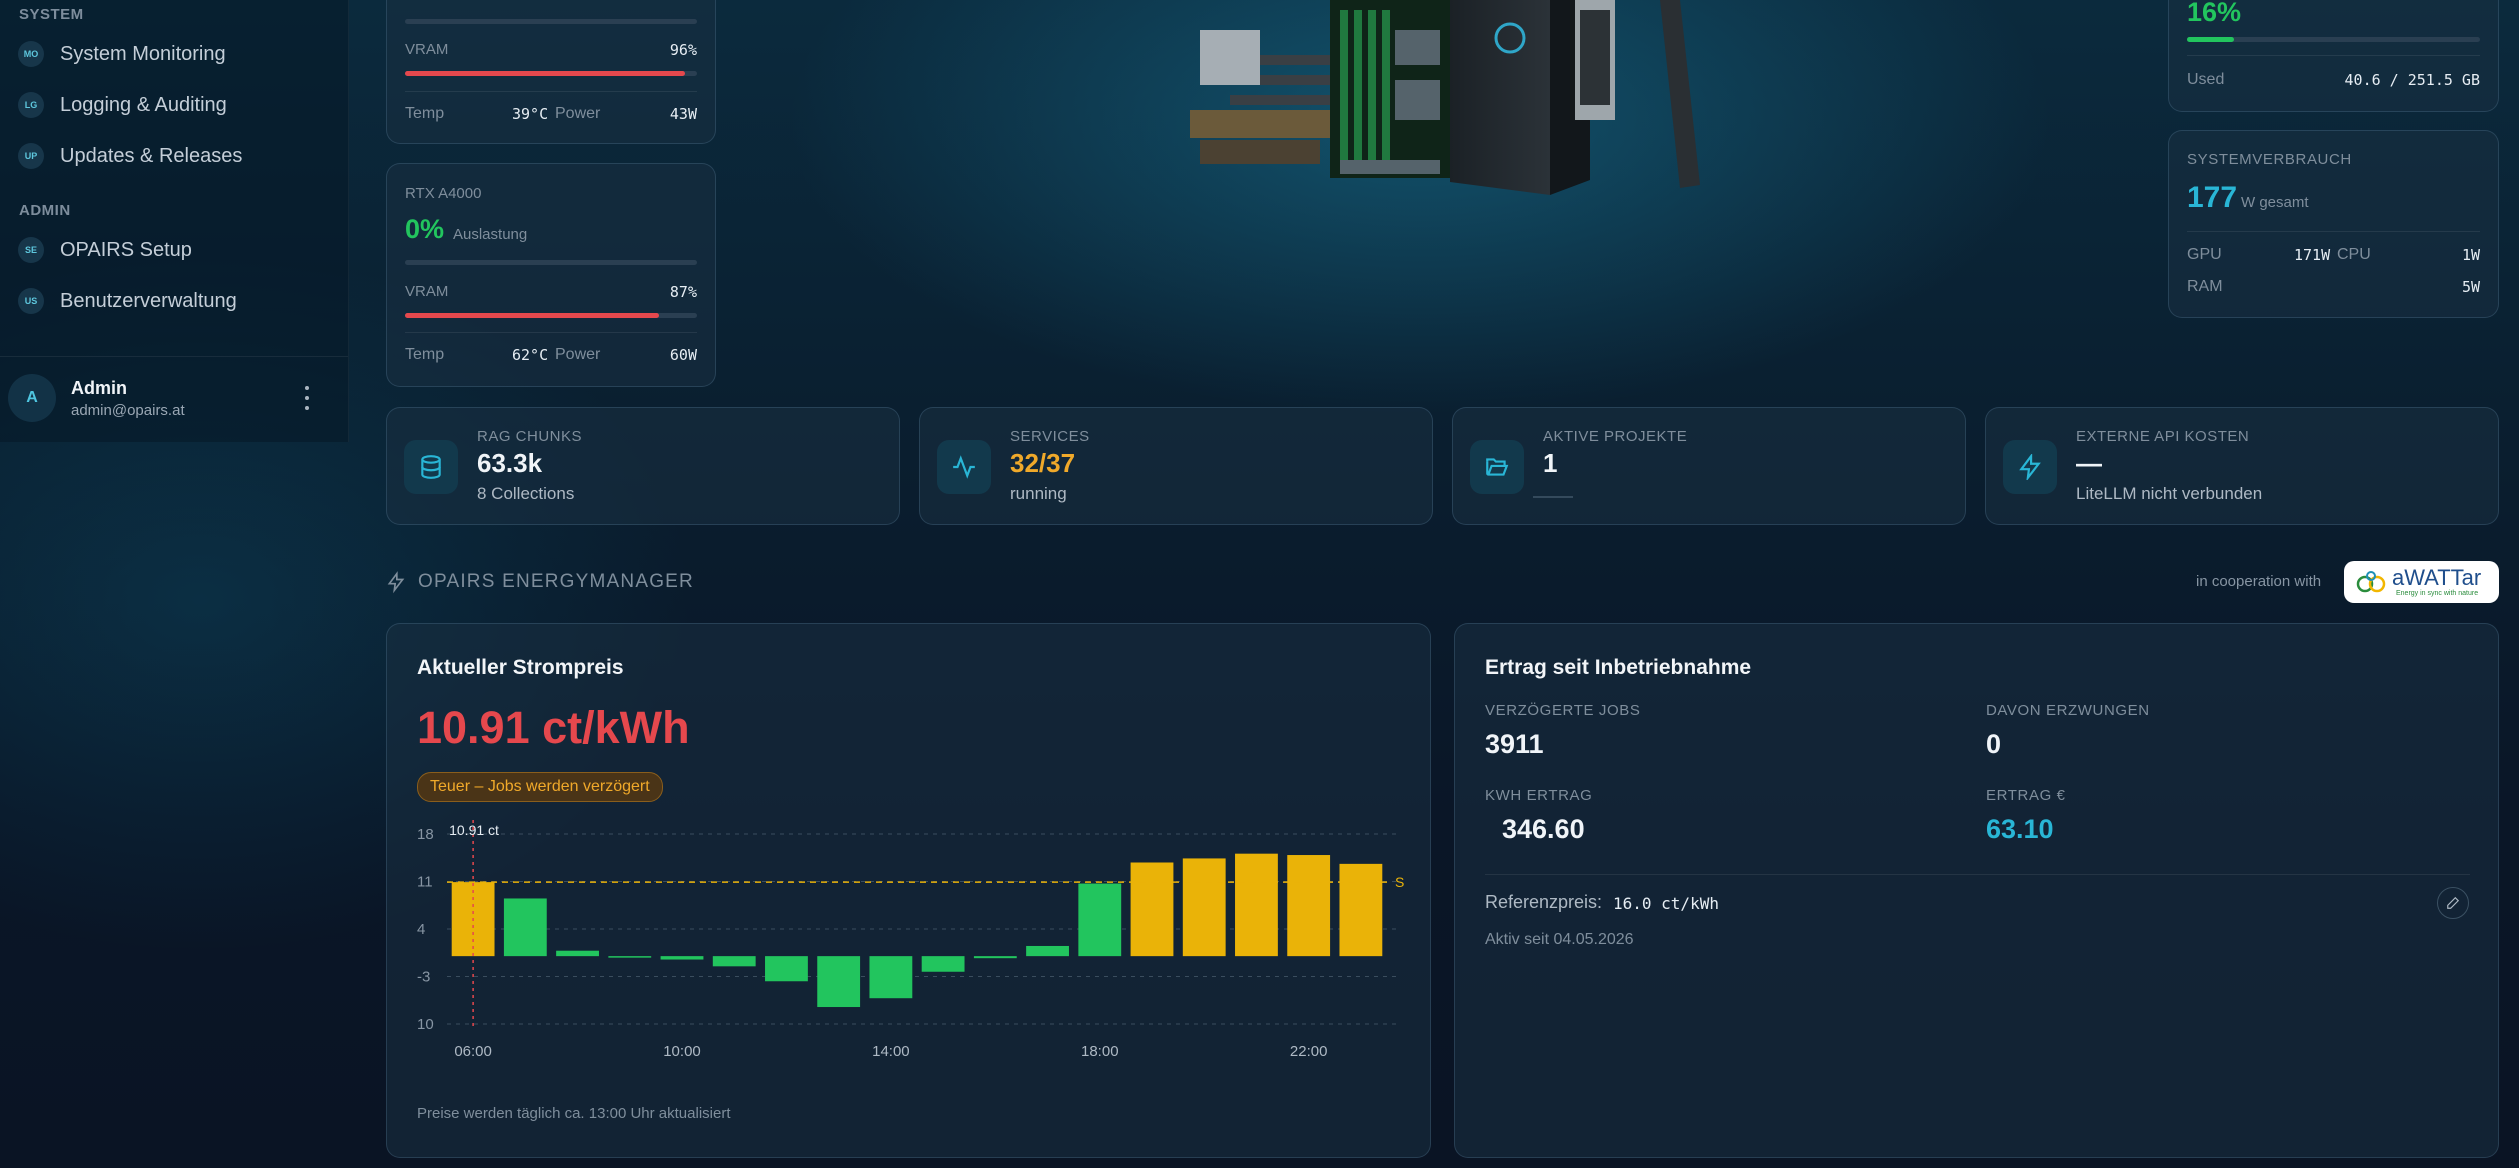 This screenshot has width=2519, height=1168. What do you see at coordinates (151, 155) in the screenshot?
I see `sidebar-item-label: Updates & Releases` at bounding box center [151, 155].